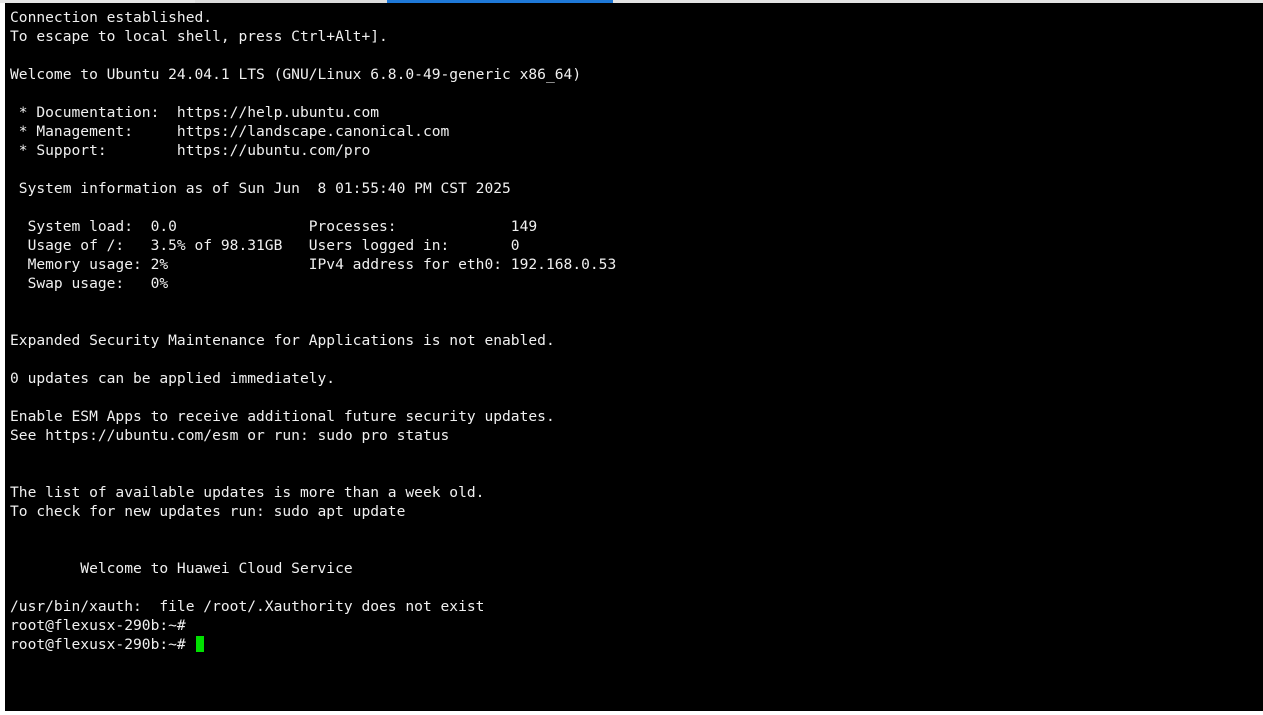 This screenshot has width=1263, height=715. Describe the element at coordinates (181, 568) in the screenshot. I see `line-text: Welcome to Huawei Cloud Service` at that location.